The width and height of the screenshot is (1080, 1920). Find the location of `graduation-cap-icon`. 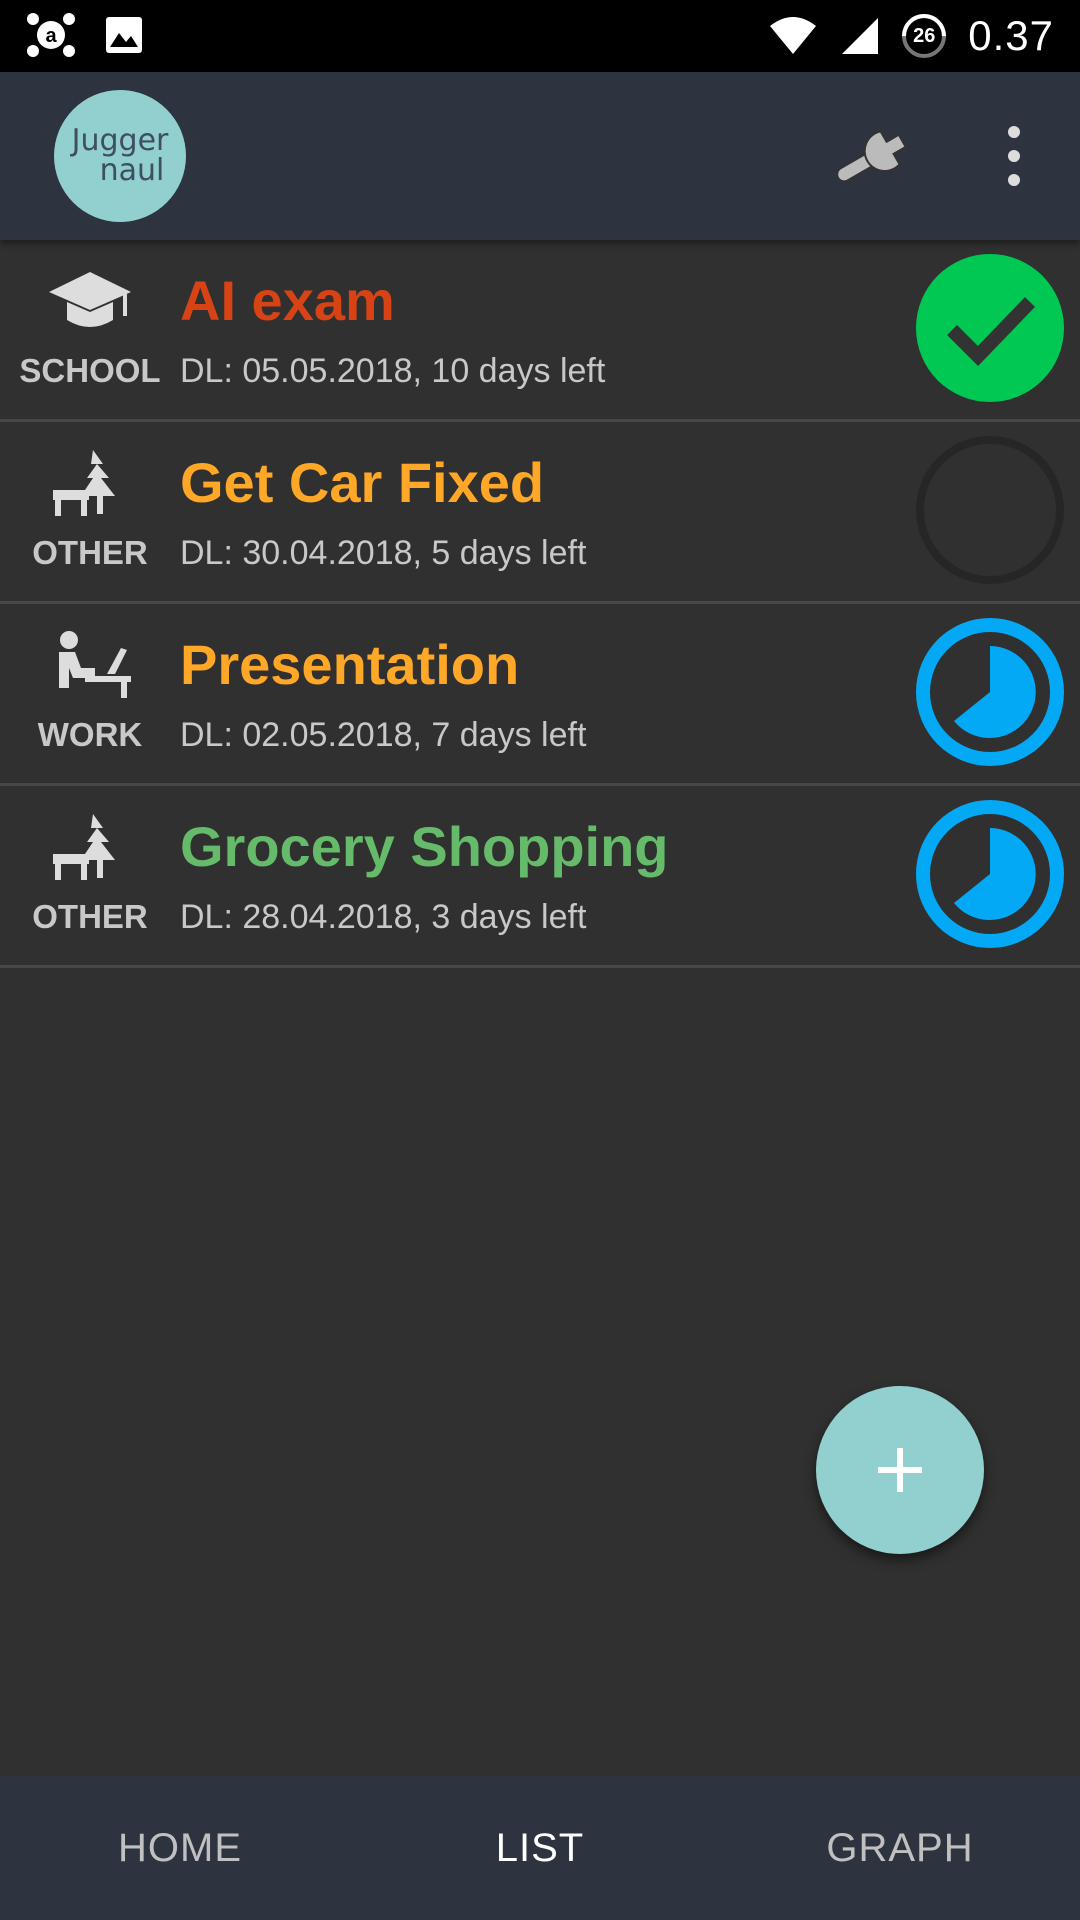

graduation-cap-icon is located at coordinates (90, 299).